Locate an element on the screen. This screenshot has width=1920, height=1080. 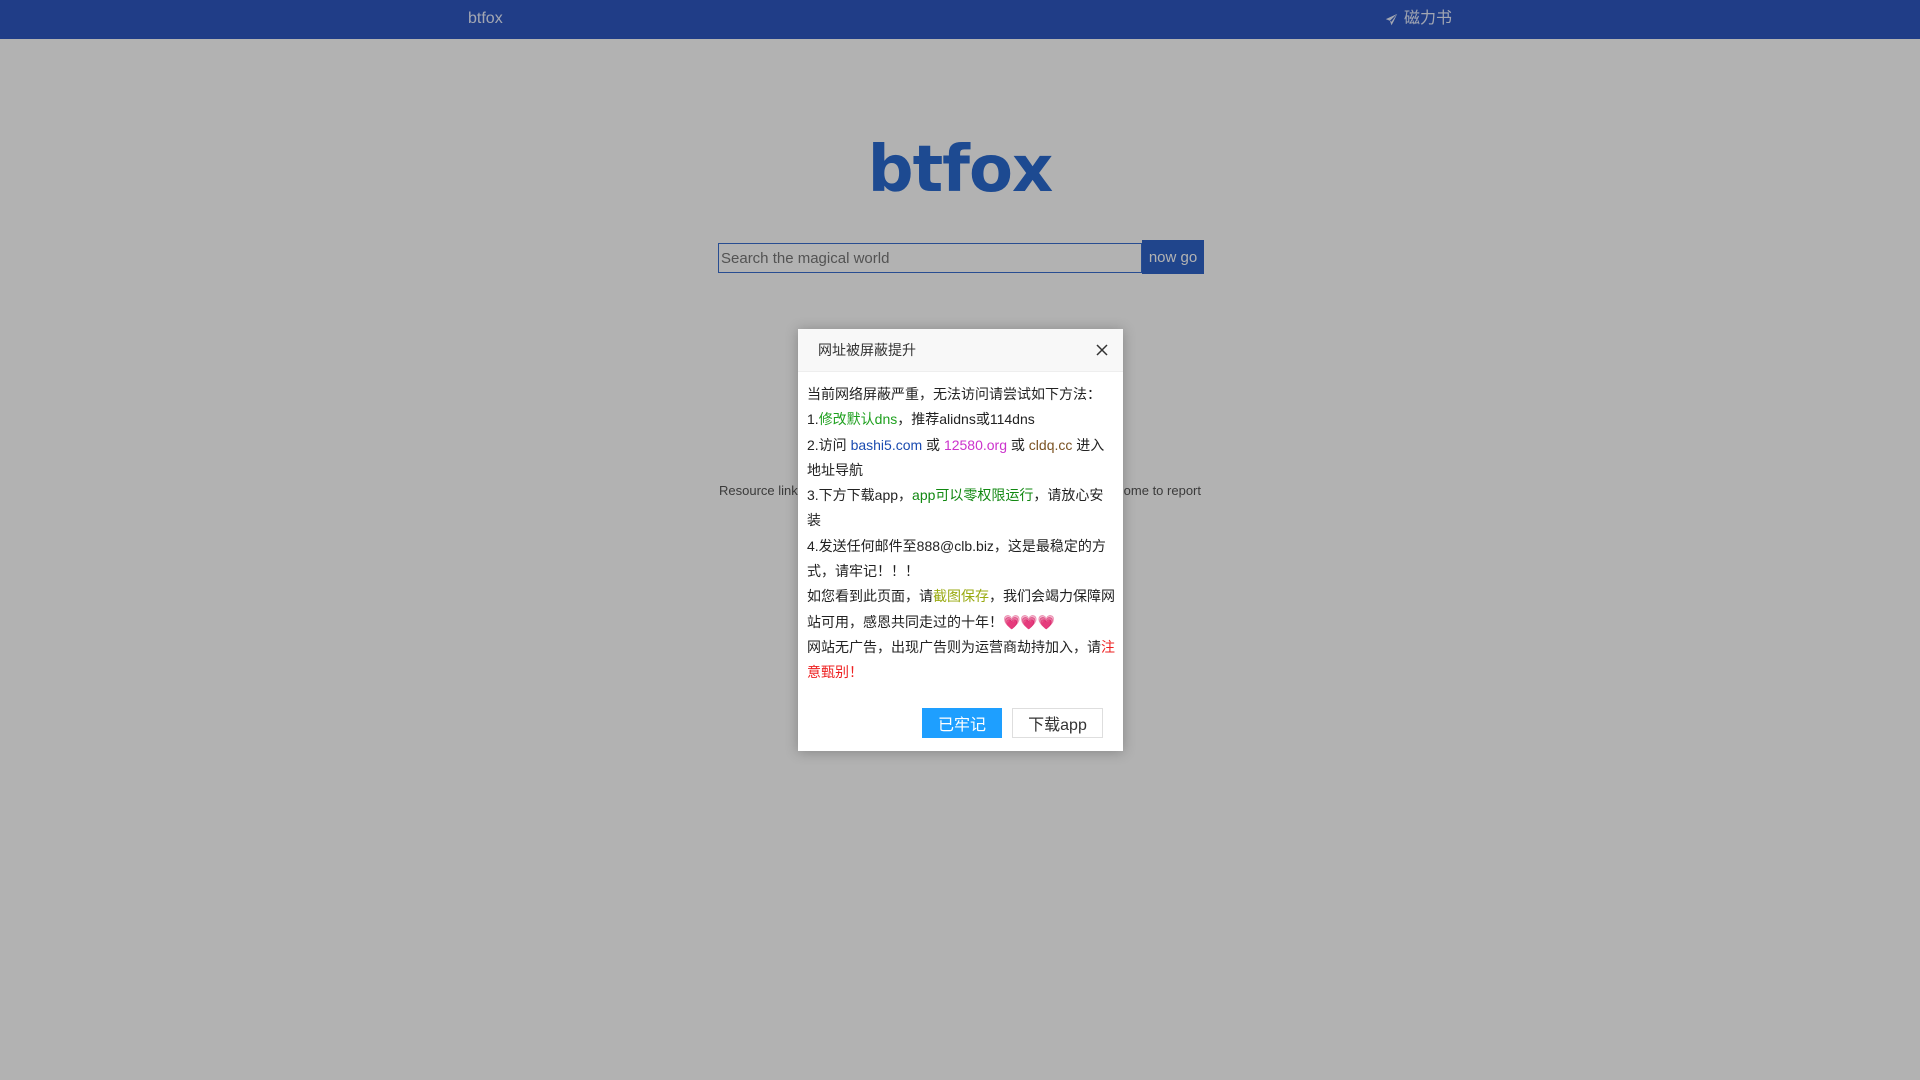
dialog-footer: 已牢记 下载app is located at coordinates (1012, 723).